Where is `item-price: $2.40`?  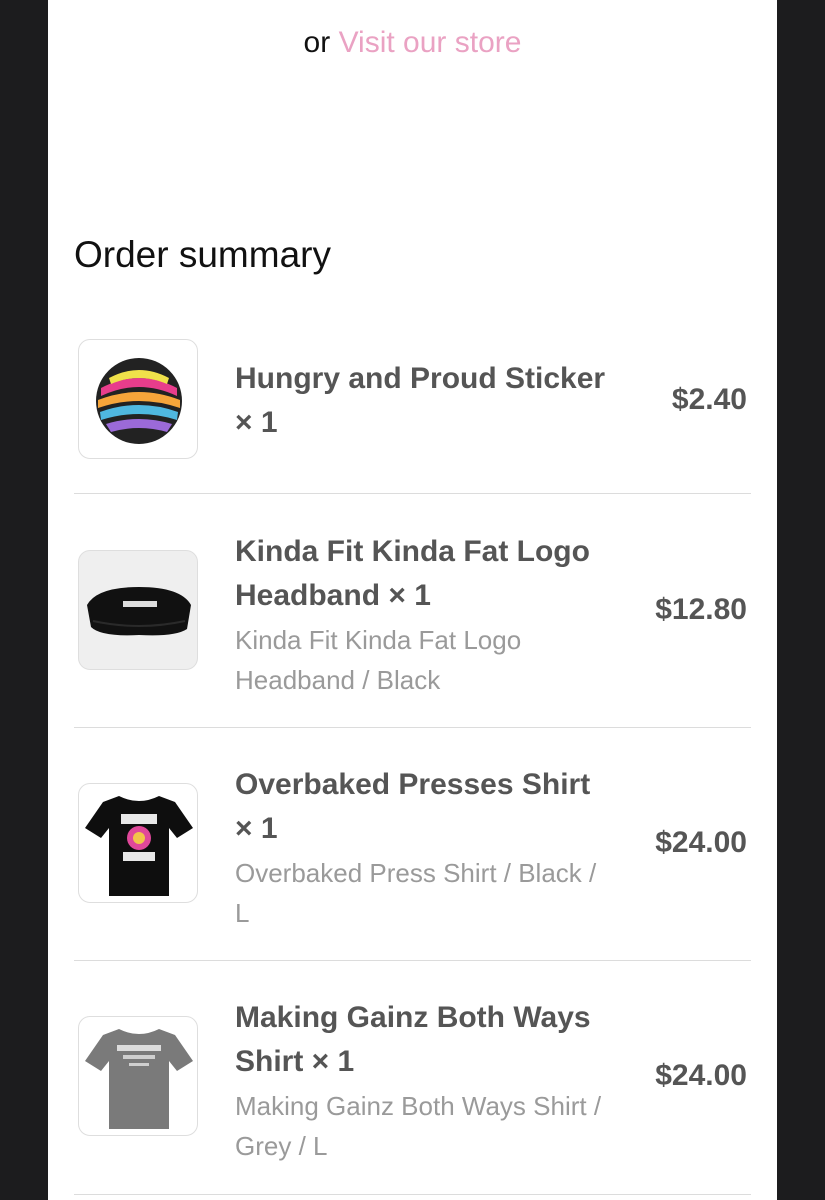 item-price: $2.40 is located at coordinates (709, 399).